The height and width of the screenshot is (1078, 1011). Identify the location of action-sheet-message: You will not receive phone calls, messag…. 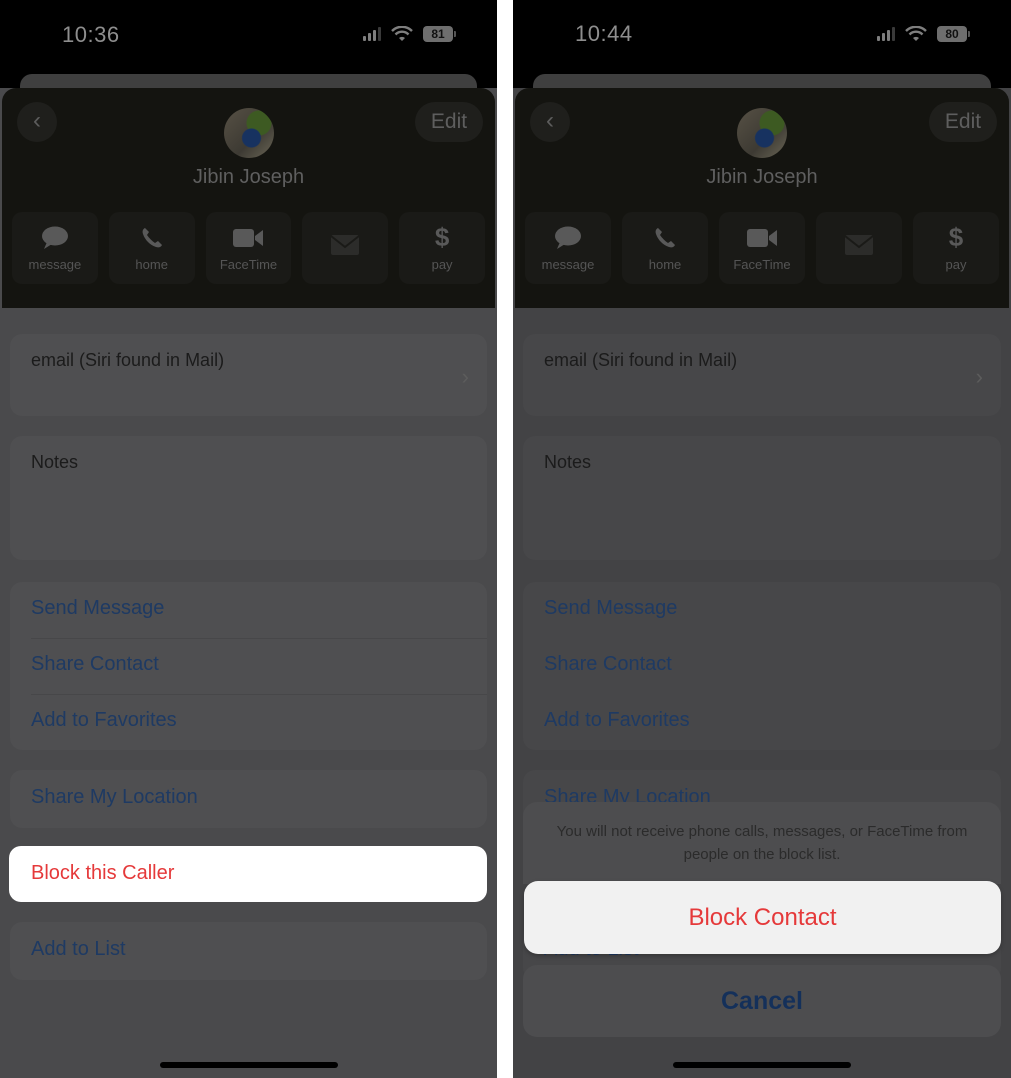
(762, 843).